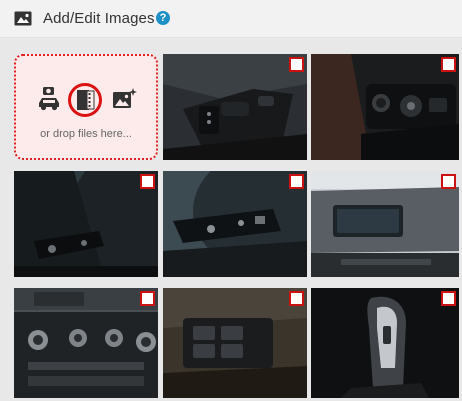 This screenshot has width=462, height=401. What do you see at coordinates (99, 18) in the screenshot?
I see `panel-title: Add/Edit Images` at bounding box center [99, 18].